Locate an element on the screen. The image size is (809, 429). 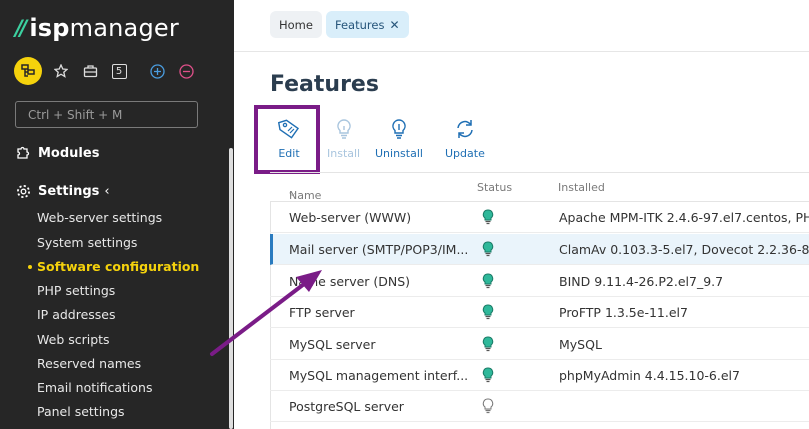
column-header-installed: Installed is located at coordinates (581, 187).